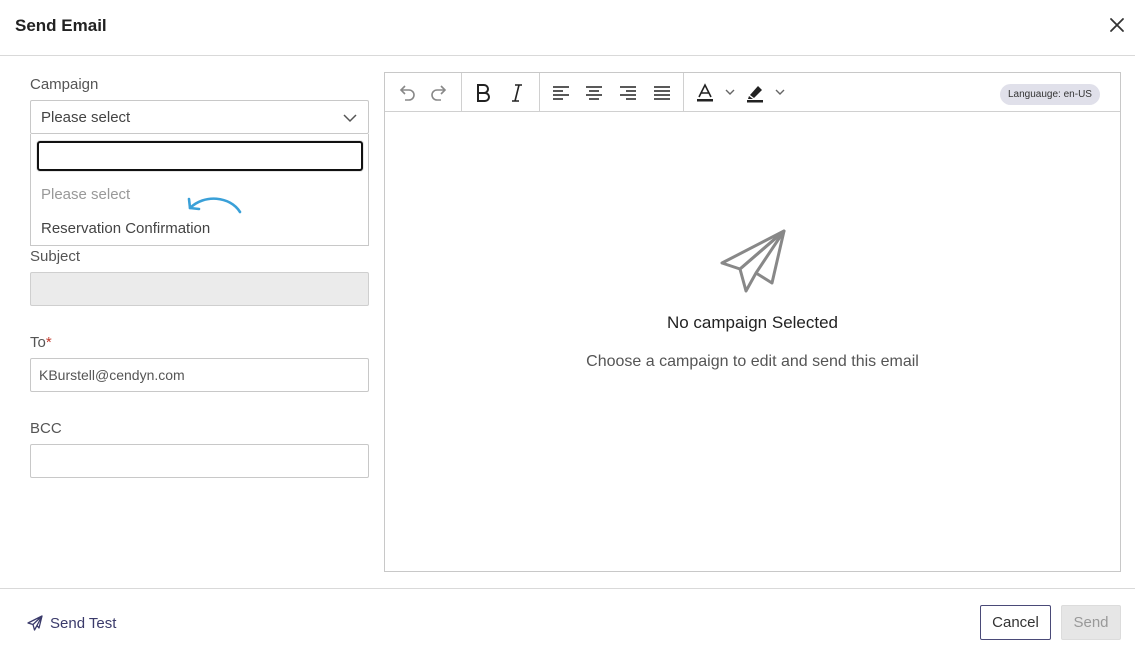  Describe the element at coordinates (199, 289) in the screenshot. I see `subject-input` at that location.